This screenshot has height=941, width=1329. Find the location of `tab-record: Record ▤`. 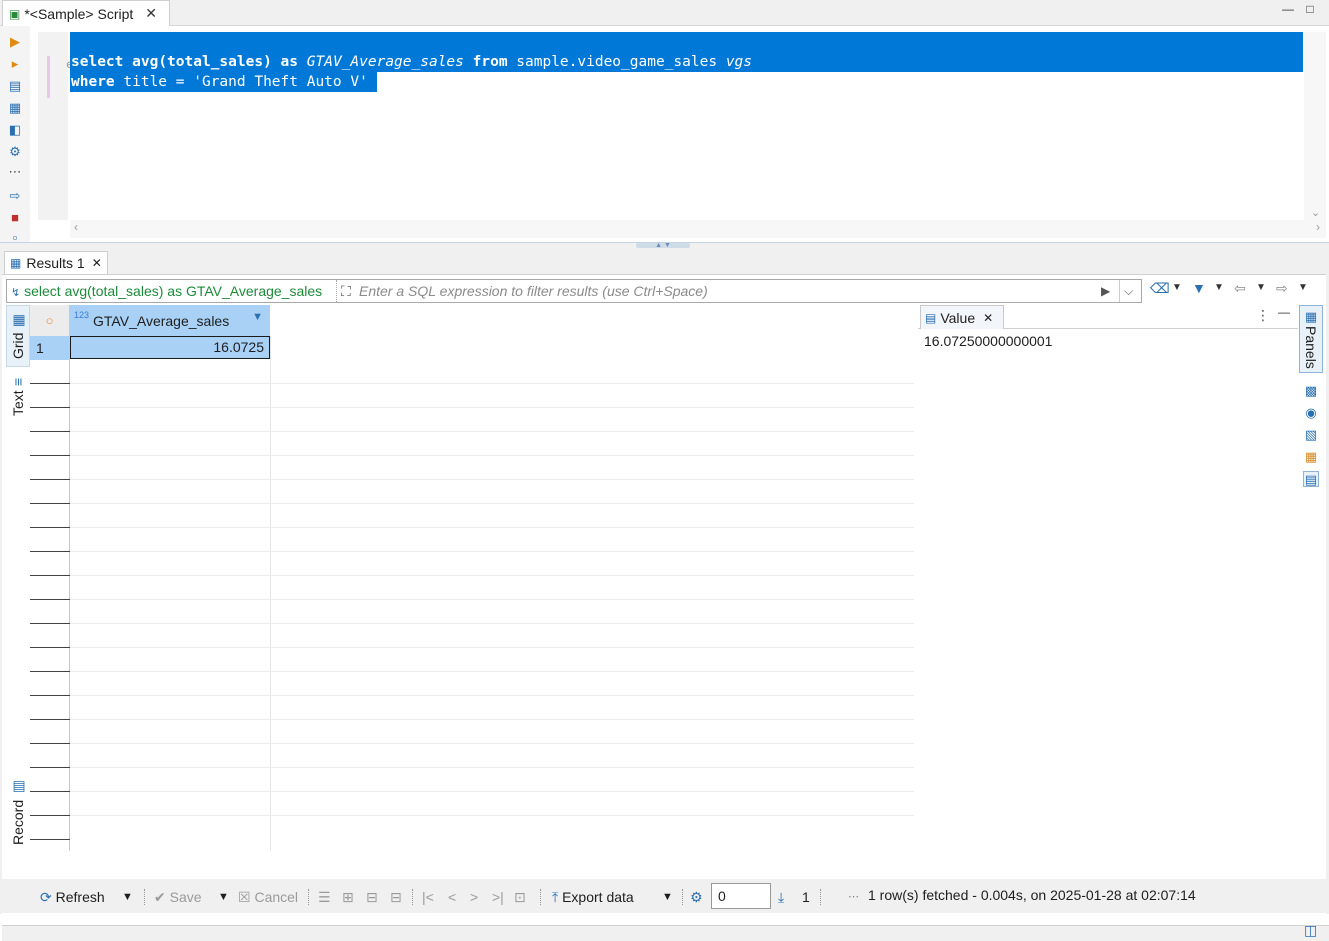

tab-record: Record ▤ is located at coordinates (18, 812).